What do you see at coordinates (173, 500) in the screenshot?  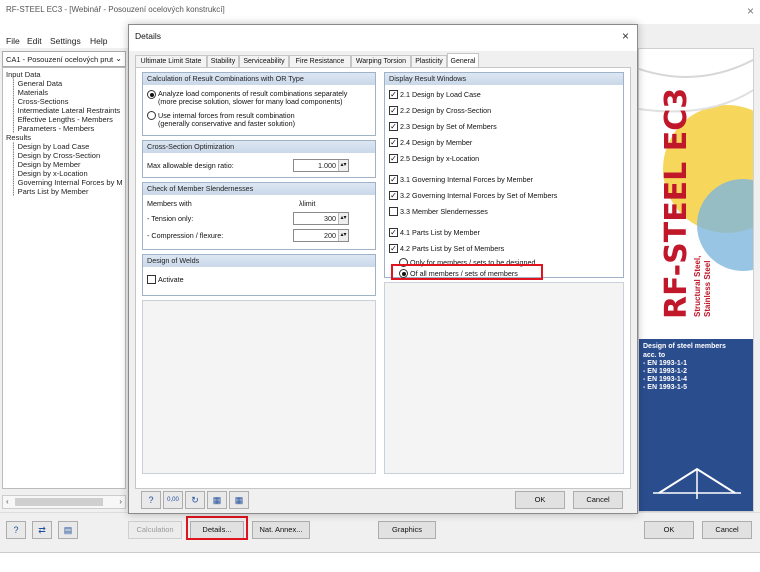 I see `decimal-icon: 0,00` at bounding box center [173, 500].